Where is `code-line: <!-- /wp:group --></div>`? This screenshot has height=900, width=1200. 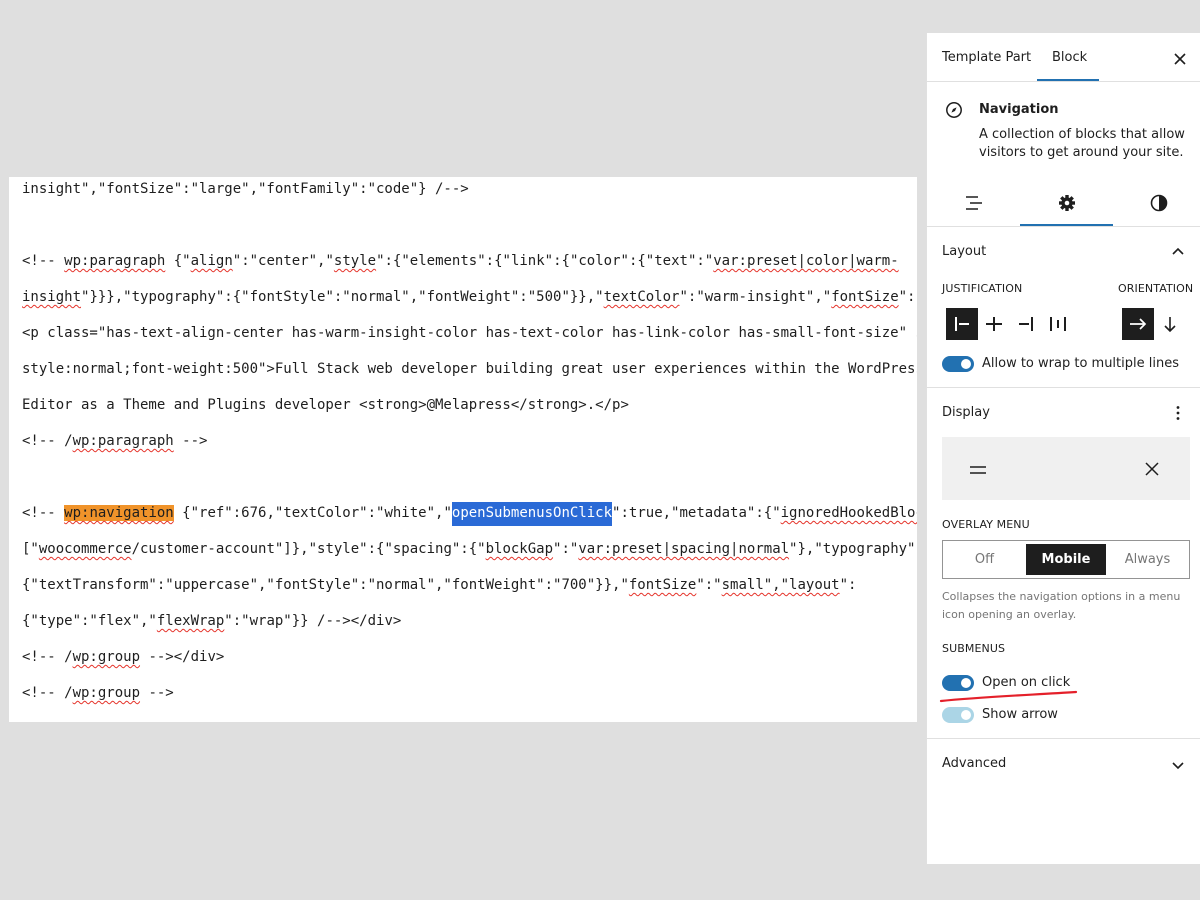 code-line: <!-- /wp:group --></div> is located at coordinates (123, 657).